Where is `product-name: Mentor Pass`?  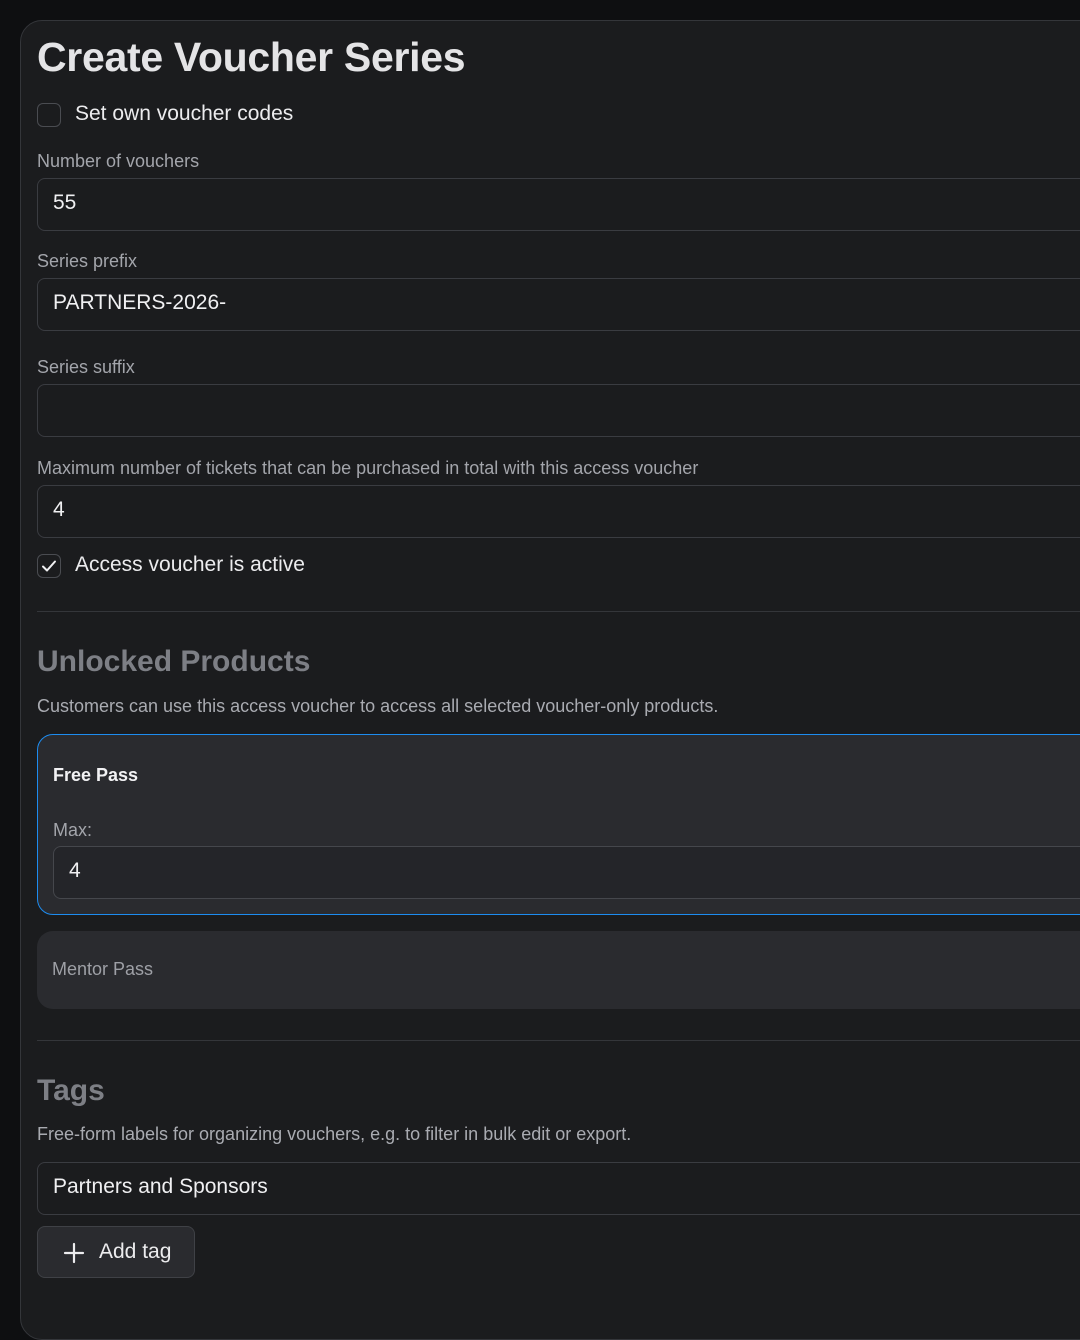
product-name: Mentor Pass is located at coordinates (103, 969).